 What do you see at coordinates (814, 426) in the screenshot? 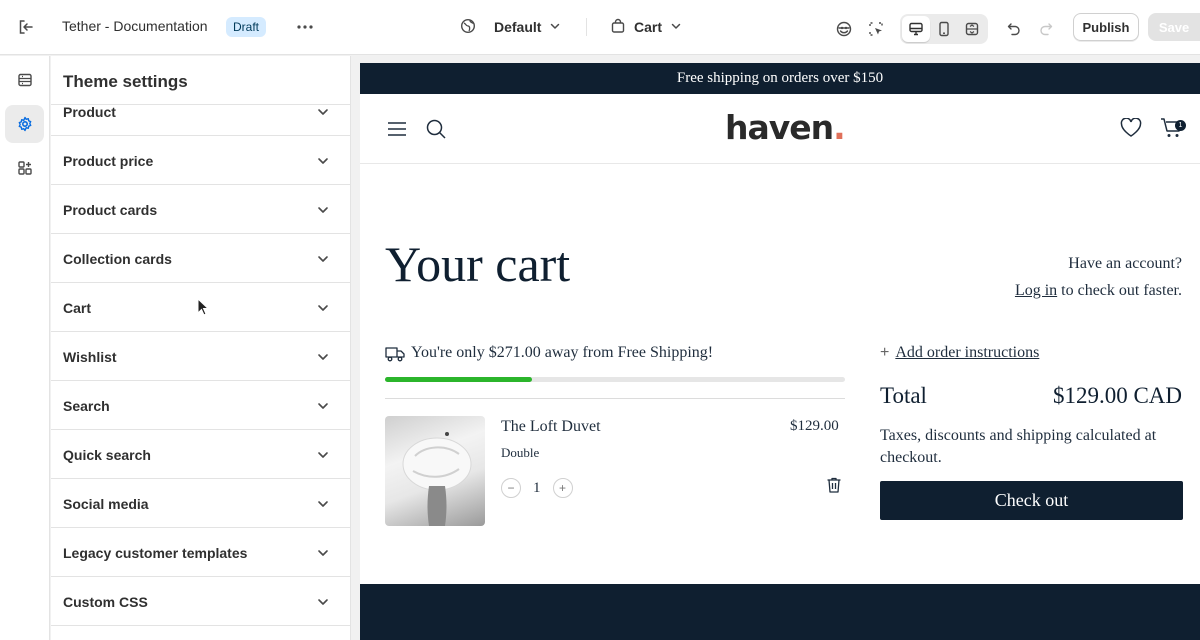
I see `product-price: $129.00` at bounding box center [814, 426].